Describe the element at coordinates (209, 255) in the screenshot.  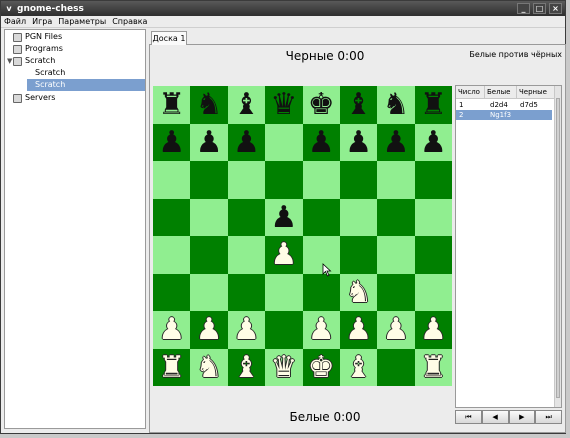
I see `square-b4` at that location.